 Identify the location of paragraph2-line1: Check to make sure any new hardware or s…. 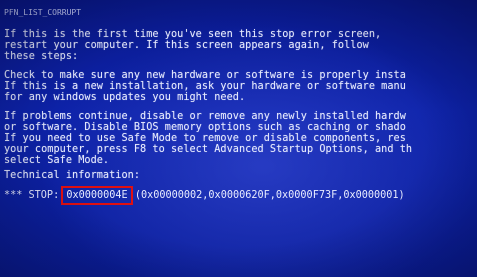
(205, 75).